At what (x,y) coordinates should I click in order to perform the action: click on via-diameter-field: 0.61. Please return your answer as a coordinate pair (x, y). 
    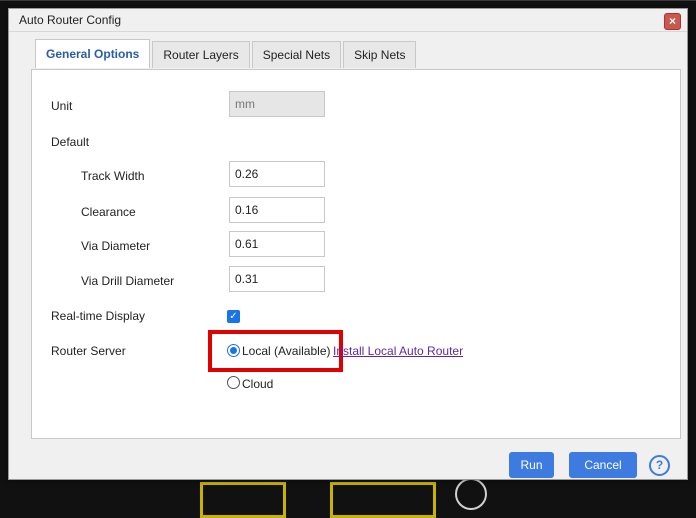
    Looking at the image, I should click on (277, 244).